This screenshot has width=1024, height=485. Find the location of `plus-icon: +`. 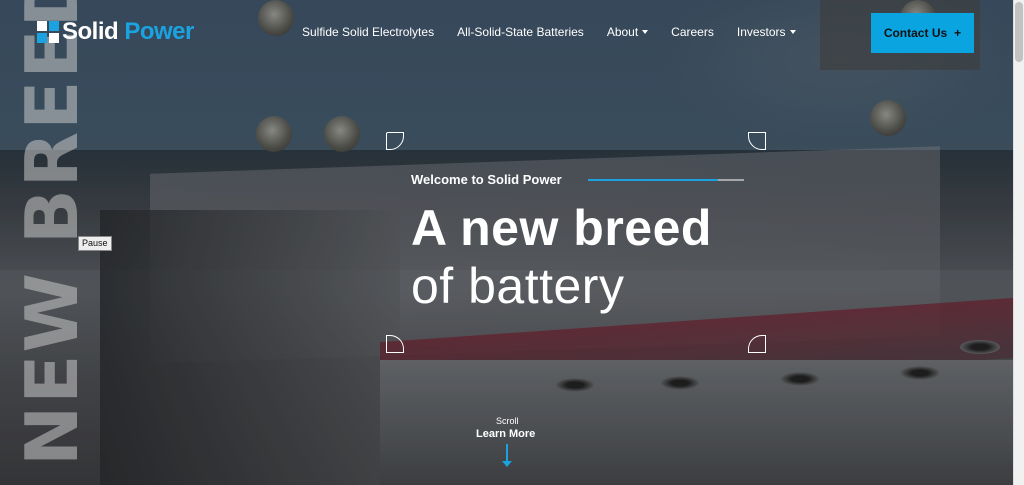

plus-icon: + is located at coordinates (958, 33).